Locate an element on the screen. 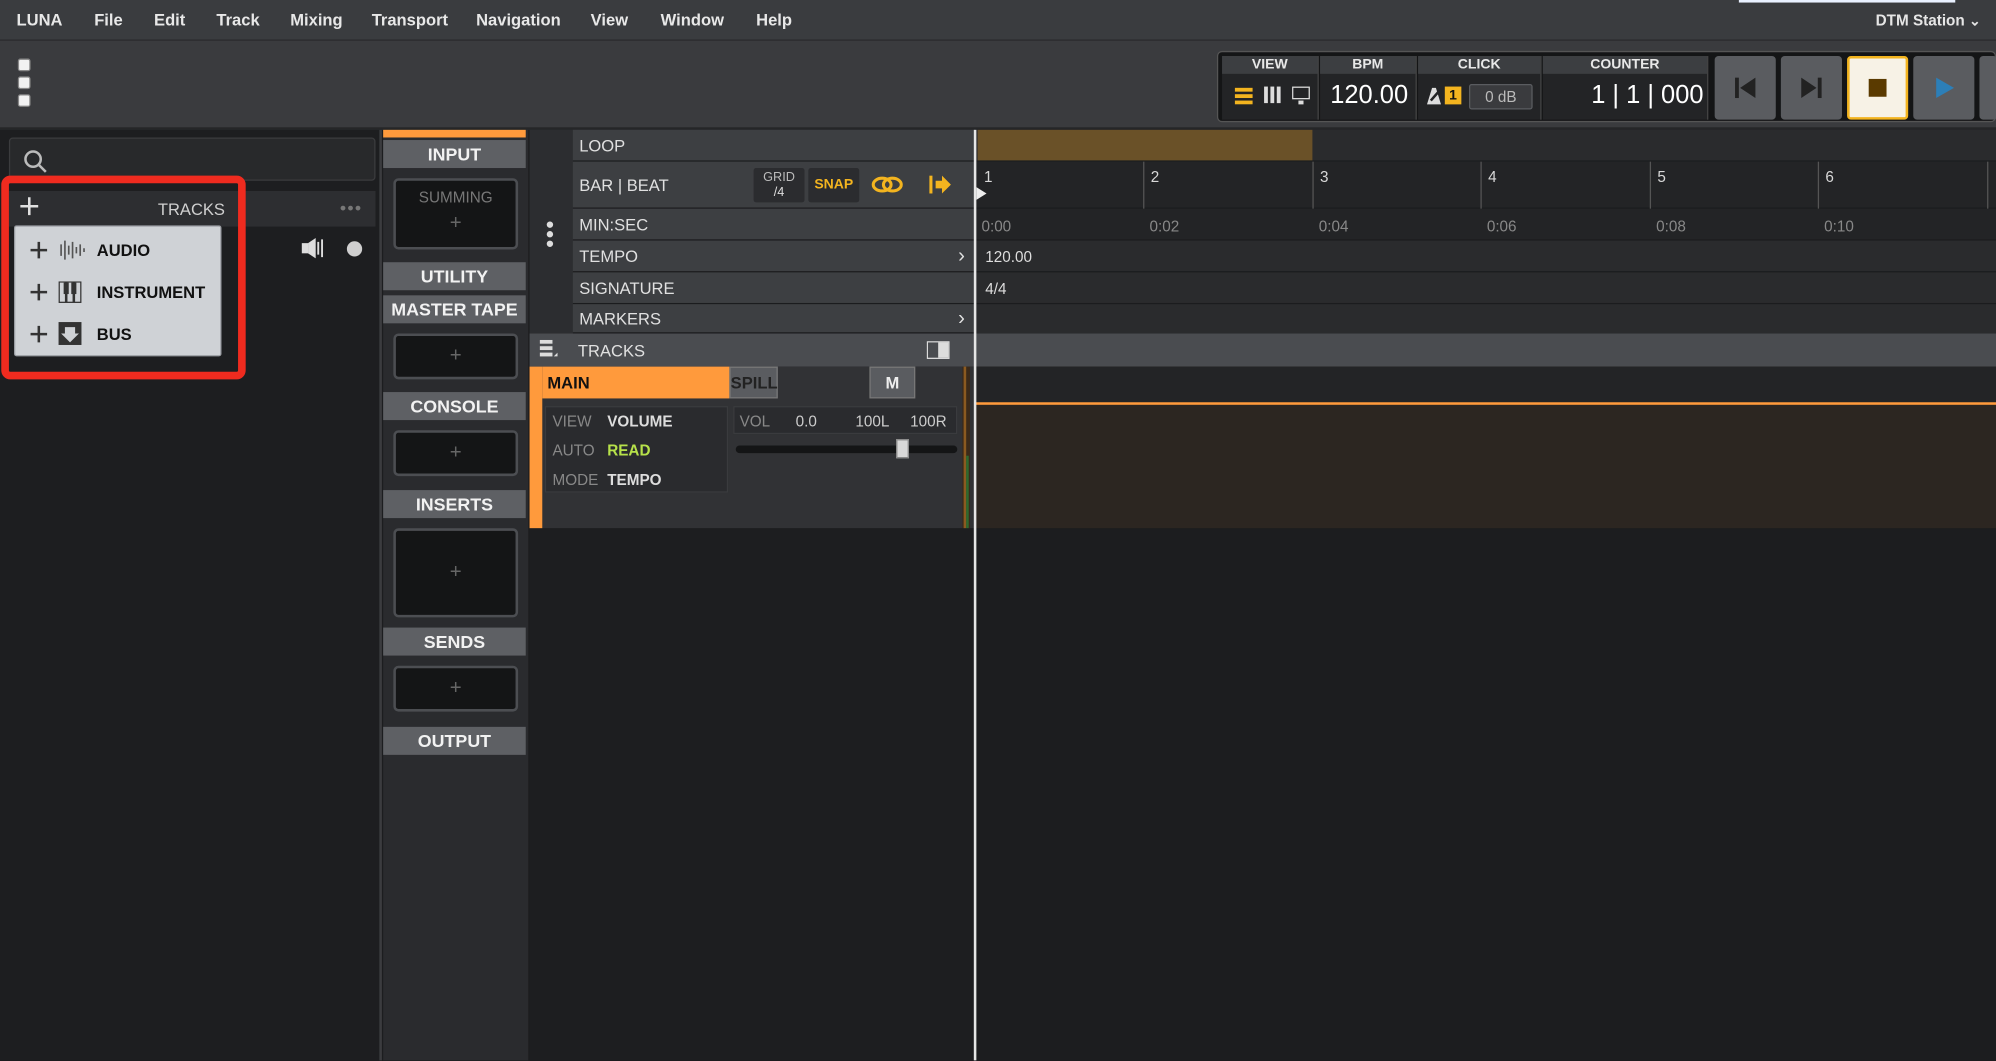  forward-button is located at coordinates (1811, 88).